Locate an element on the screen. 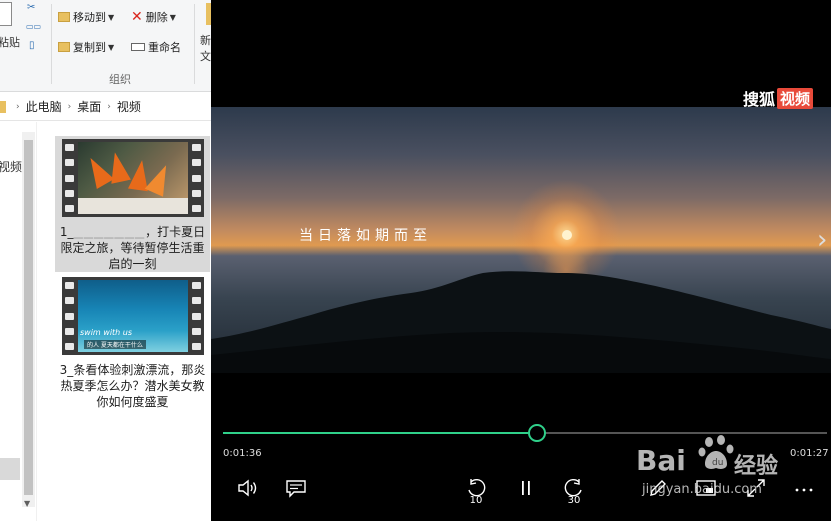 The image size is (831, 521). breadcrumb-desktop: 桌面 is located at coordinates (89, 106).